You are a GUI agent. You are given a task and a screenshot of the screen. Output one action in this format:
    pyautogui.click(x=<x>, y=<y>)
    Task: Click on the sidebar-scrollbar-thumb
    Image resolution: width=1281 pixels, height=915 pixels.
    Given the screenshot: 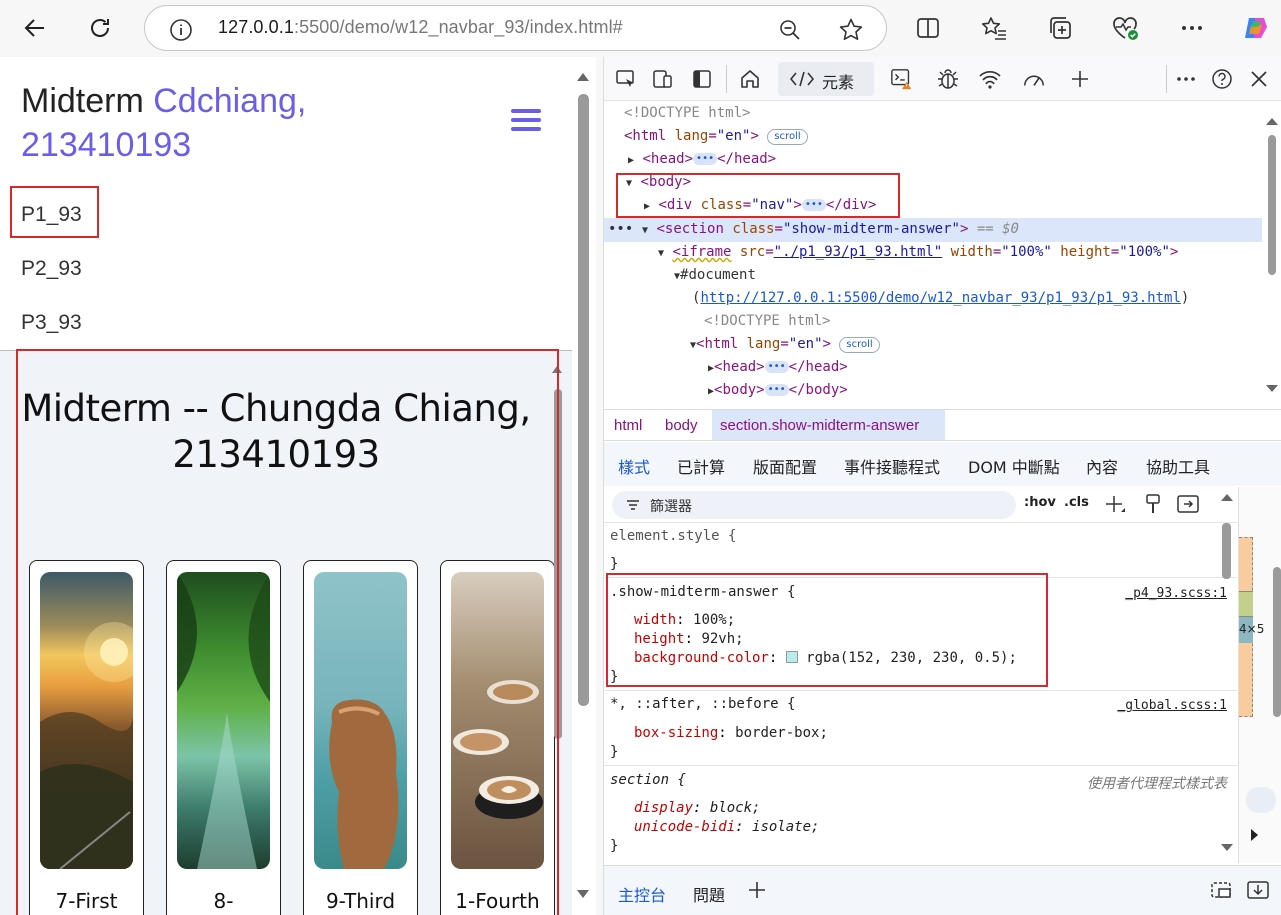 What is the action you would take?
    pyautogui.click(x=1277, y=642)
    